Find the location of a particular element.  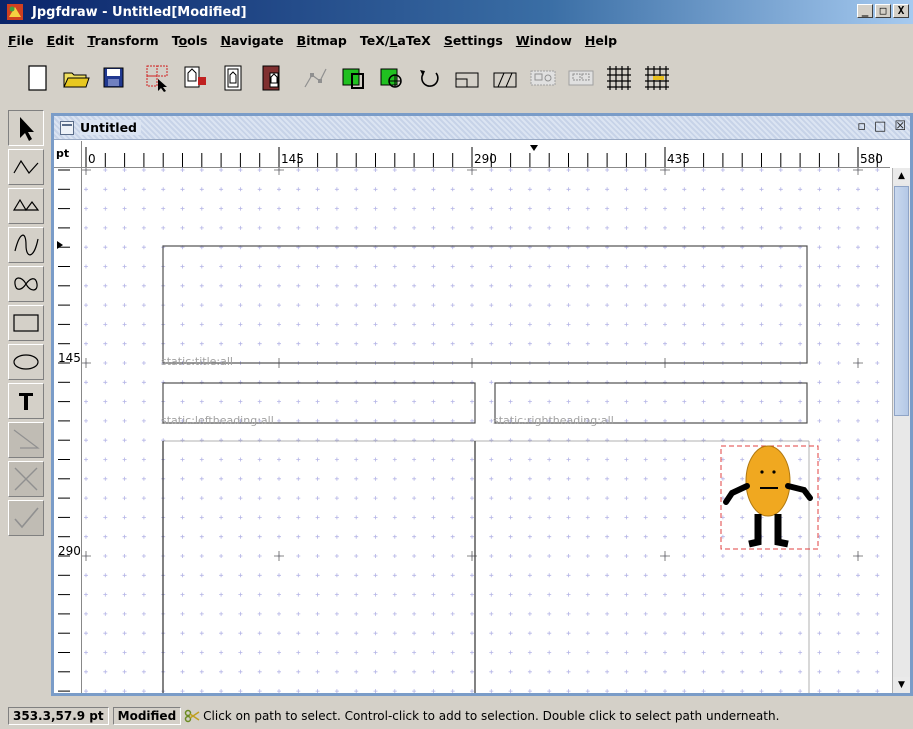

menu-texlatex: TeX/LaTeX is located at coordinates (395, 40).